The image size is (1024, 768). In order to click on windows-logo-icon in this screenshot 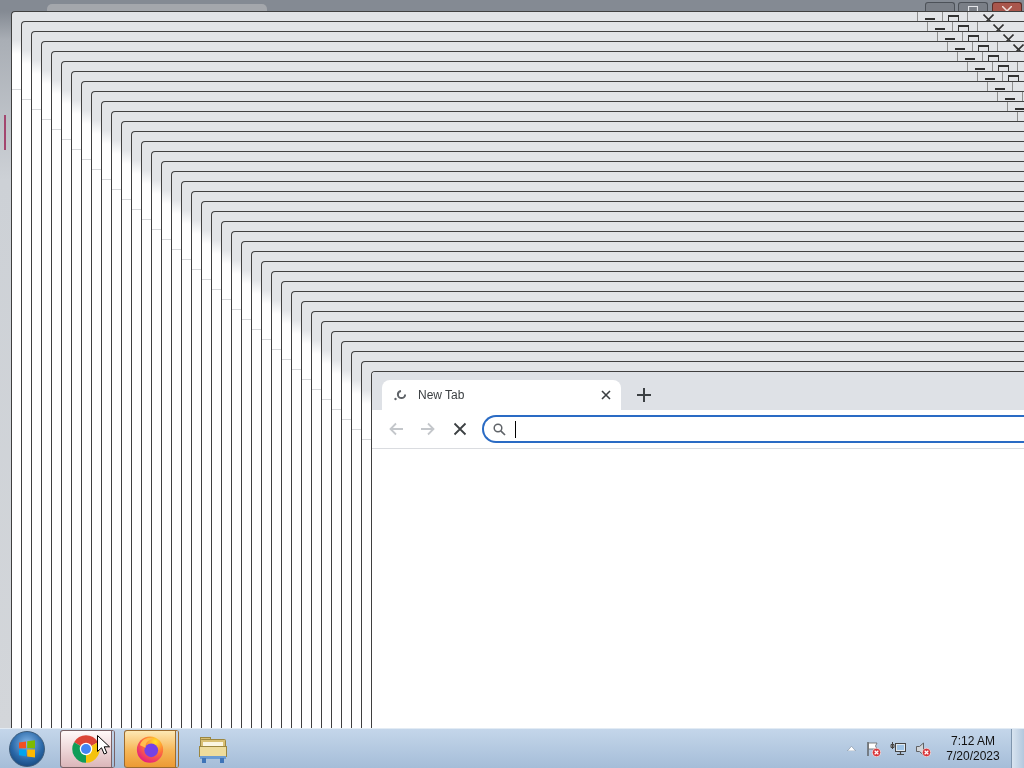, I will do `click(27, 748)`.